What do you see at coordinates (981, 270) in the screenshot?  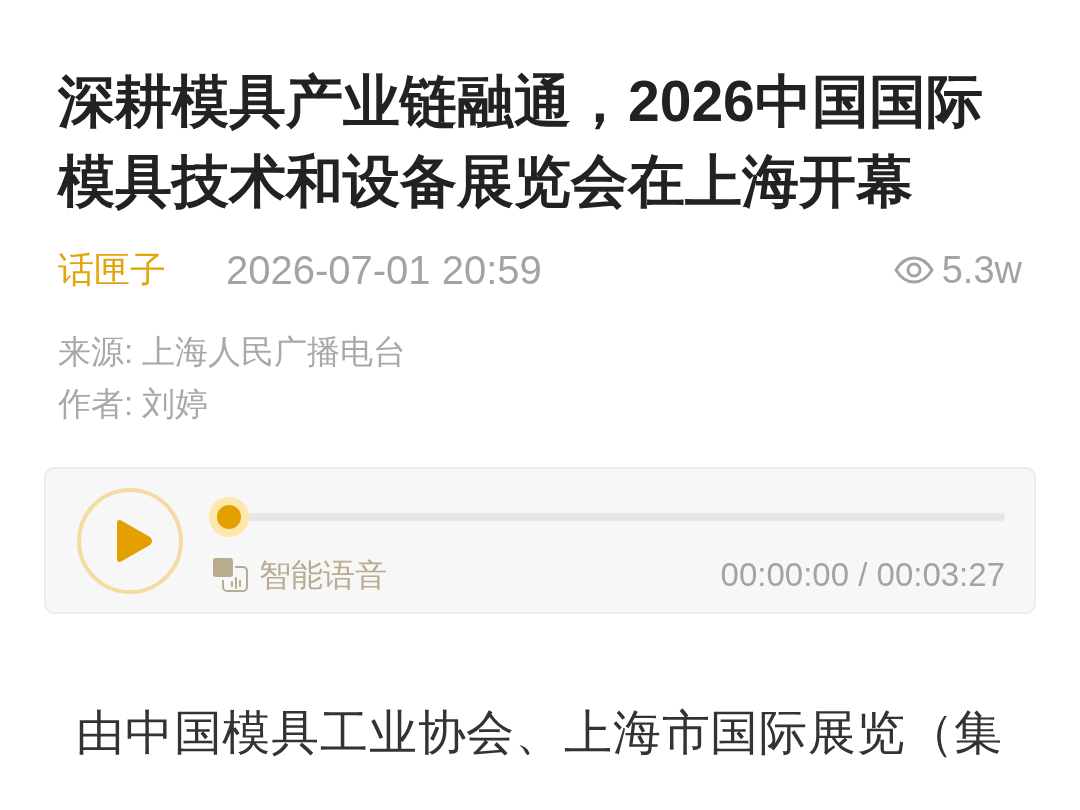 I see `view-count: 5.3w` at bounding box center [981, 270].